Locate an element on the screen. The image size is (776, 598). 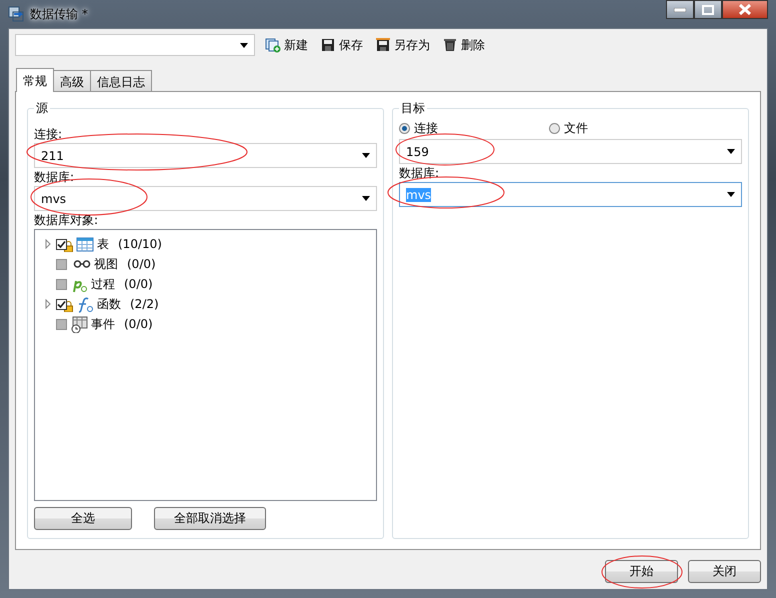
field-label: 连接: is located at coordinates (49, 134).